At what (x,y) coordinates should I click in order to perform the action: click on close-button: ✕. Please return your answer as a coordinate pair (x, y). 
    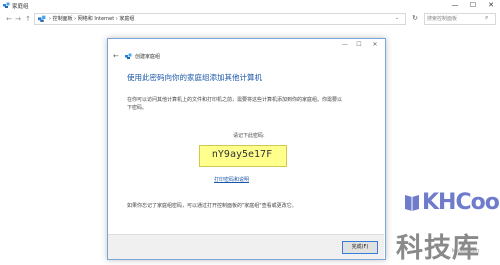
    Looking at the image, I should click on (491, 5).